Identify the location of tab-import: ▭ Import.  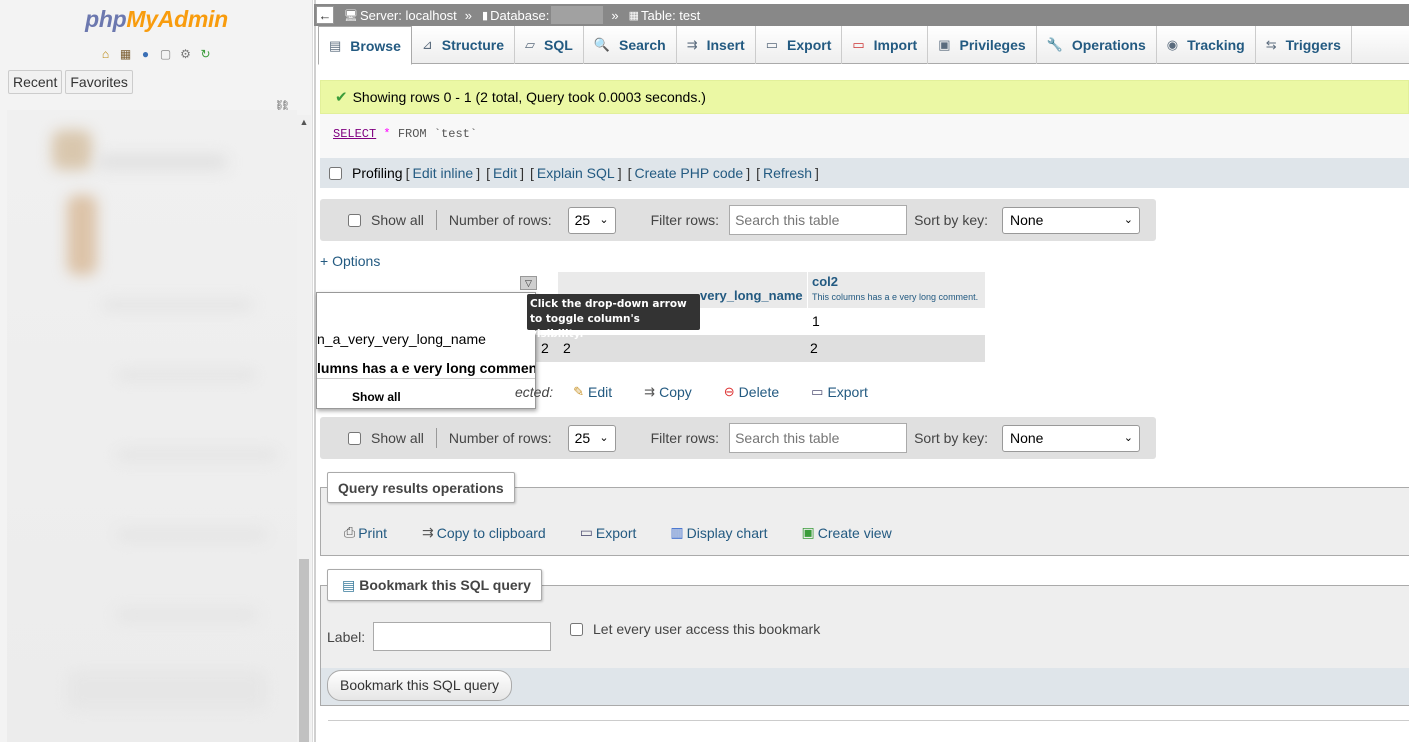
(885, 45).